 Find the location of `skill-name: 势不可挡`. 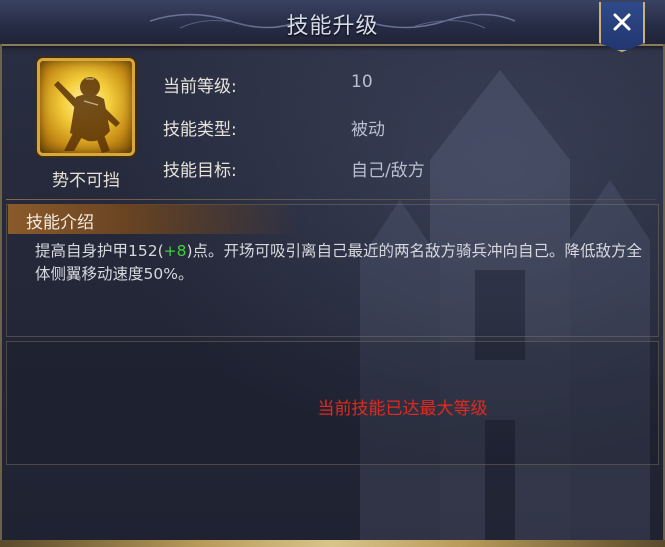

skill-name: 势不可挡 is located at coordinates (86, 181).